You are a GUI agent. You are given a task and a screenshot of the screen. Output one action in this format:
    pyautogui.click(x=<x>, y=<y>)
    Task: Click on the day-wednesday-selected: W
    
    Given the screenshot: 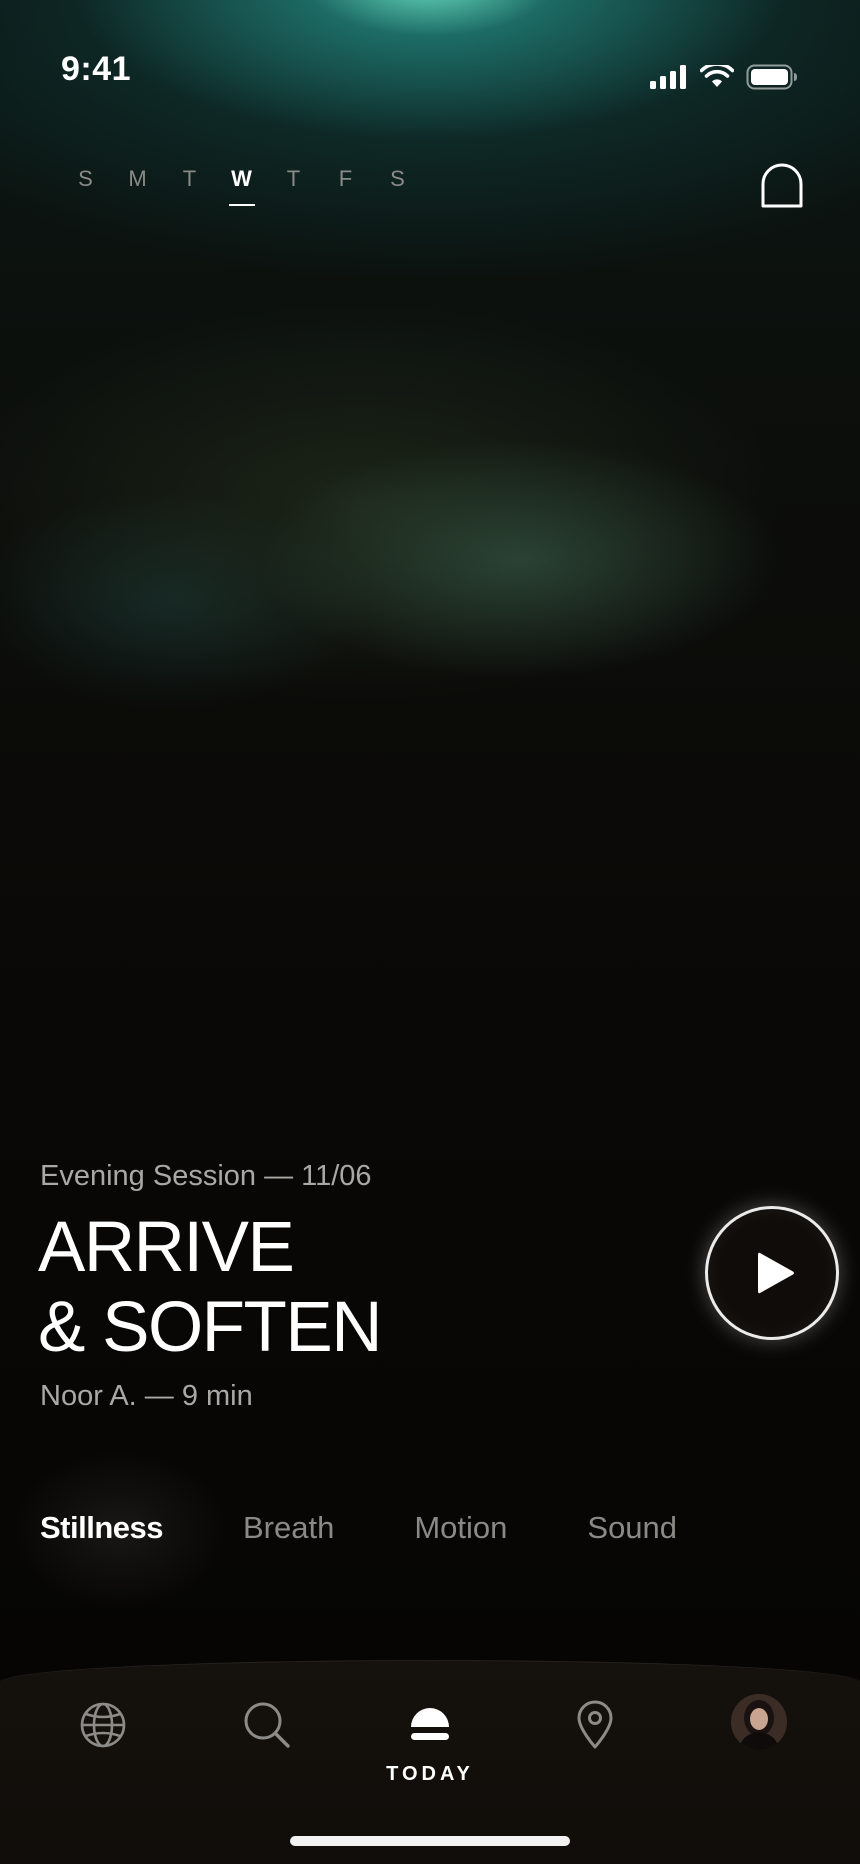 What is the action you would take?
    pyautogui.click(x=242, y=186)
    